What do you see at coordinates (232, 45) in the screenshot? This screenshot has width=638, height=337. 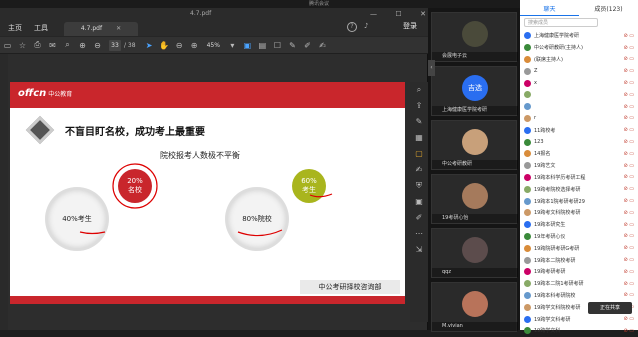 I see `chevron-down-icon: ▾` at bounding box center [232, 45].